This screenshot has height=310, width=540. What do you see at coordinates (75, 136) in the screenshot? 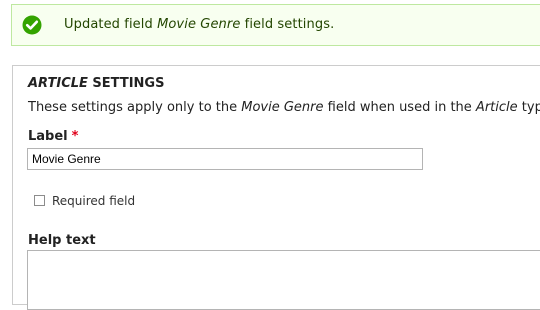
I see `required-marker: *` at bounding box center [75, 136].